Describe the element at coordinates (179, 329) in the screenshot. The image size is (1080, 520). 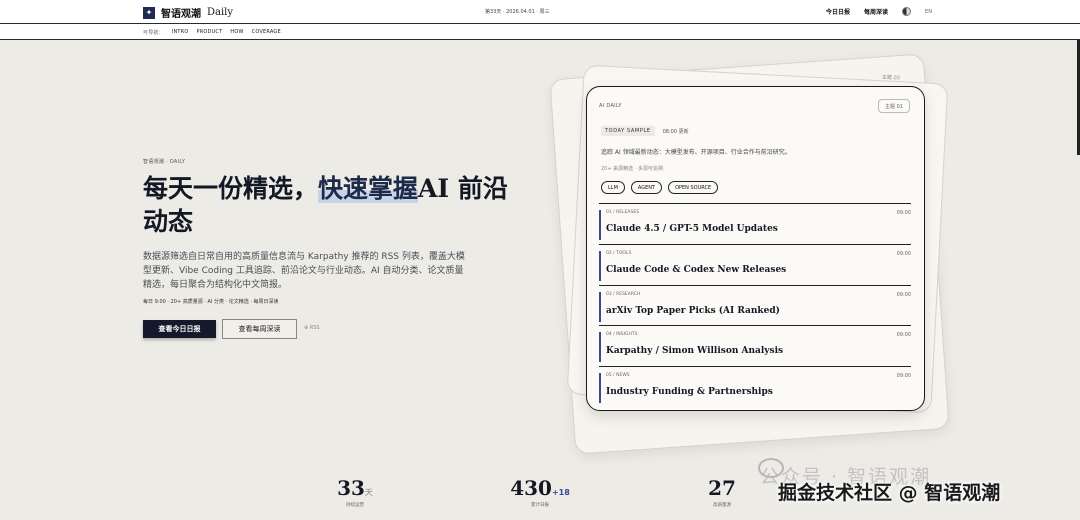
I see `view-today-report-button: 查看今日日报` at that location.